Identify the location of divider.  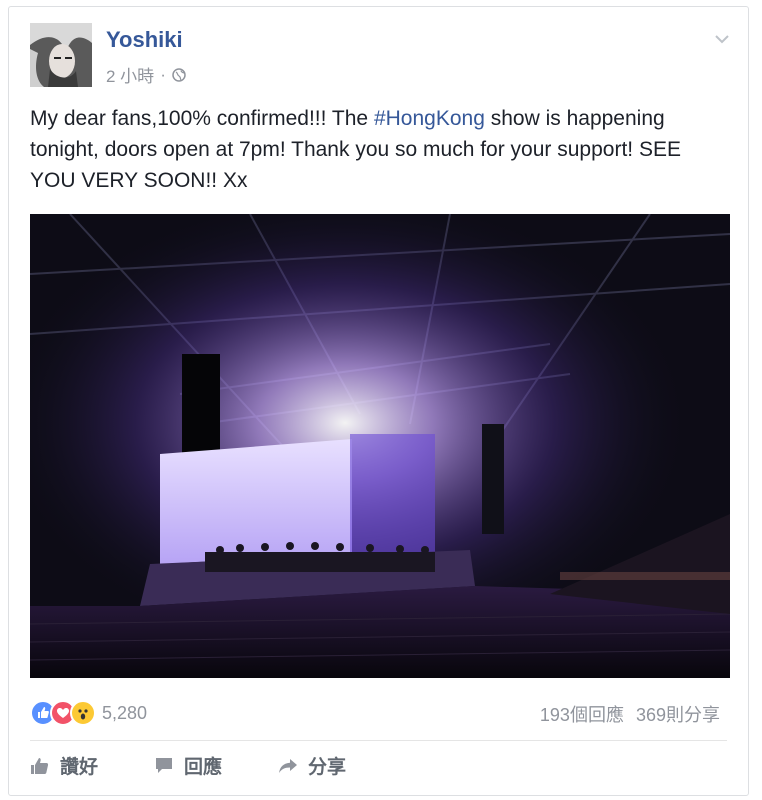
(378, 740).